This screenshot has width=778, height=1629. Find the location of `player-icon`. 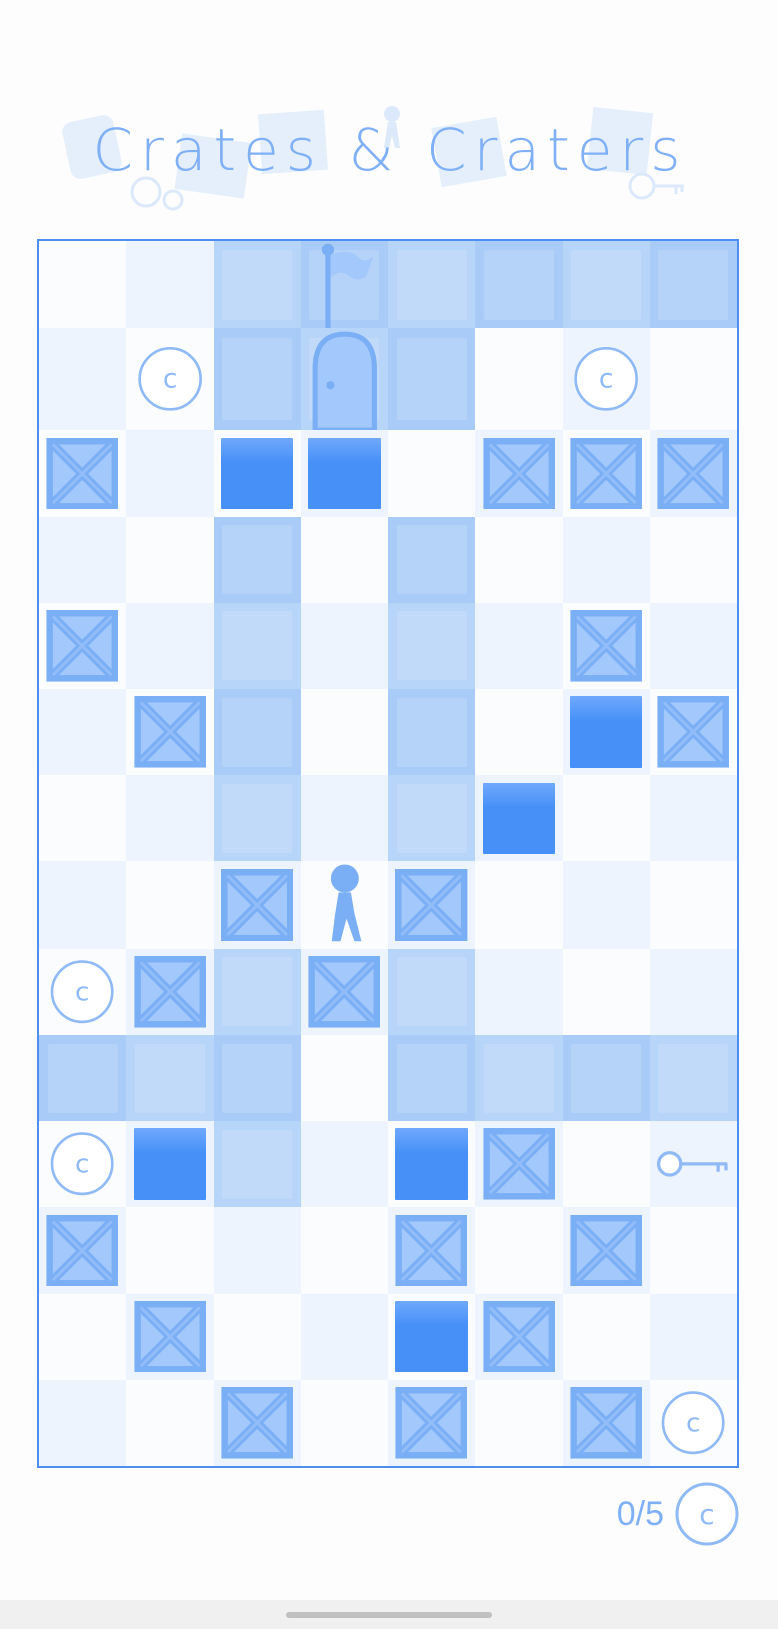

player-icon is located at coordinates (345, 904).